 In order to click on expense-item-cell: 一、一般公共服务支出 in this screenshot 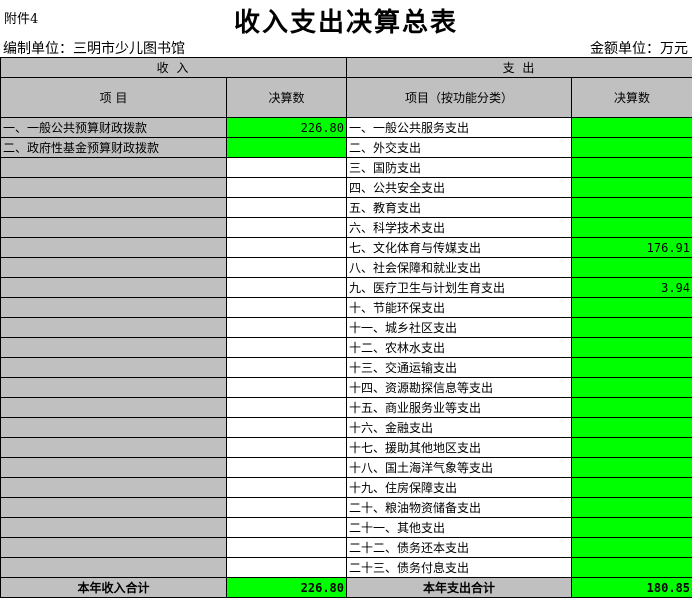, I will do `click(459, 127)`.